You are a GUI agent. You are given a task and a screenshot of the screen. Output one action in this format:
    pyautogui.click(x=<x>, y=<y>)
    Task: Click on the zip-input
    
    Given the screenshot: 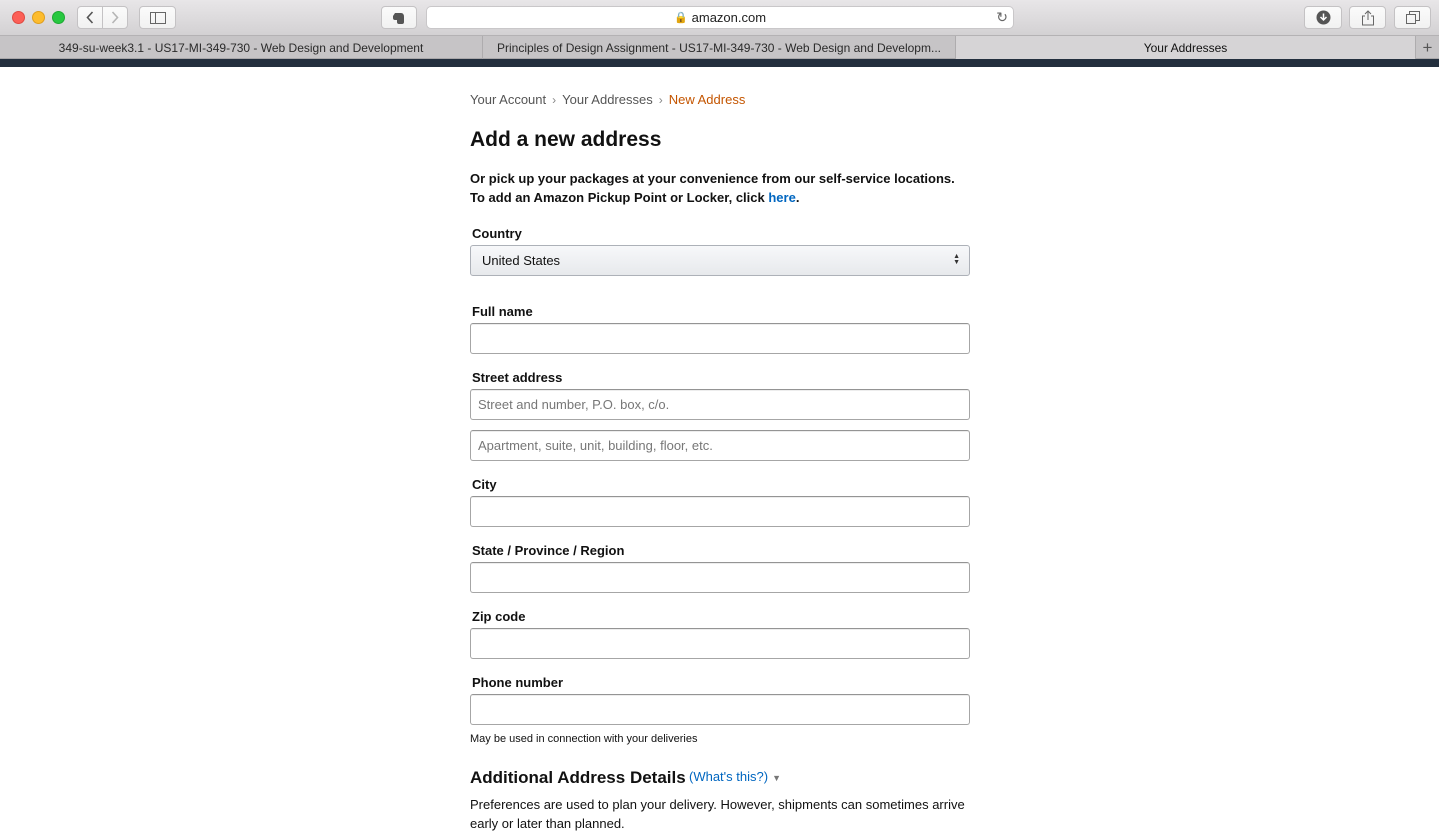 What is the action you would take?
    pyautogui.click(x=720, y=643)
    